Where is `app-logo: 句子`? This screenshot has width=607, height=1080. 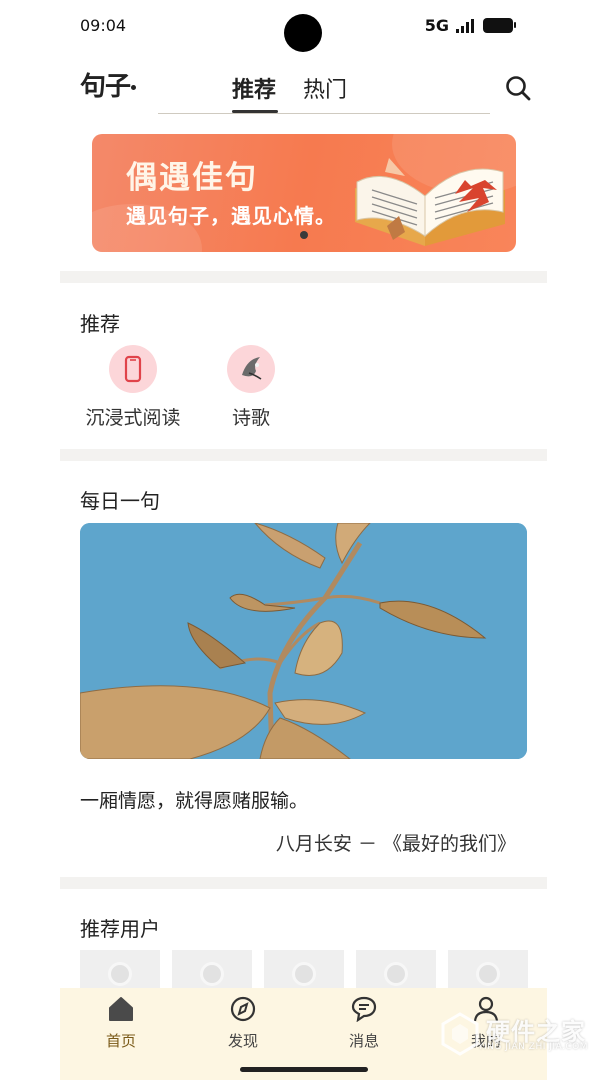 app-logo: 句子 is located at coordinates (108, 84).